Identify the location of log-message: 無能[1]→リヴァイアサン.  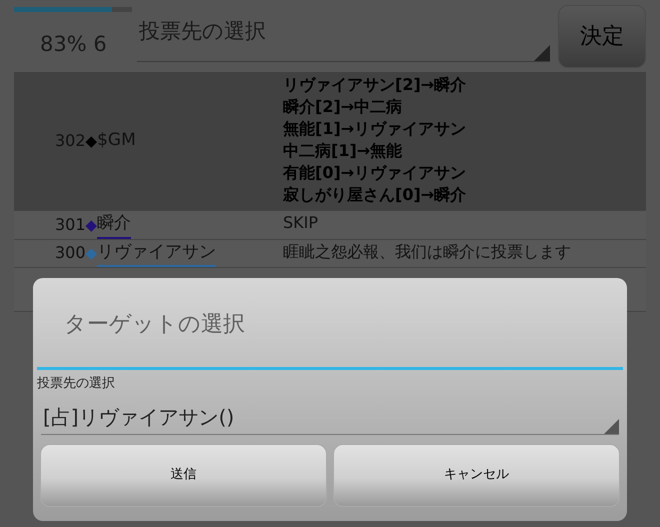
(374, 128).